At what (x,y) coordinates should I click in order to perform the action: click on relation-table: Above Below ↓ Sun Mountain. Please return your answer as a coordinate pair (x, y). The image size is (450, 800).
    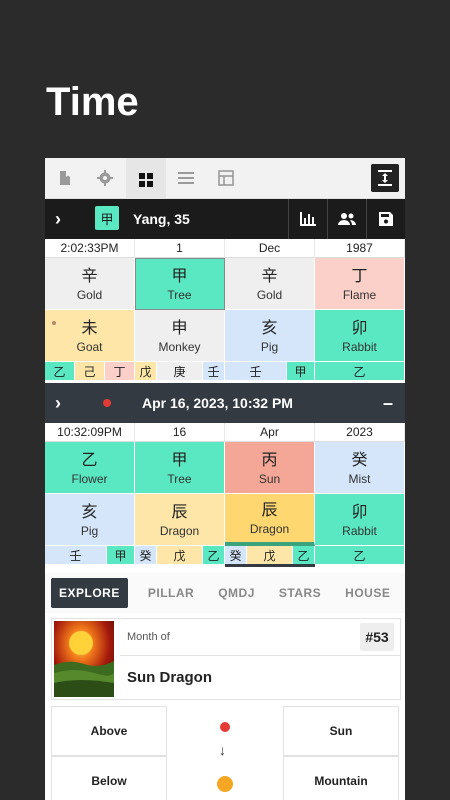
    Looking at the image, I should click on (225, 753).